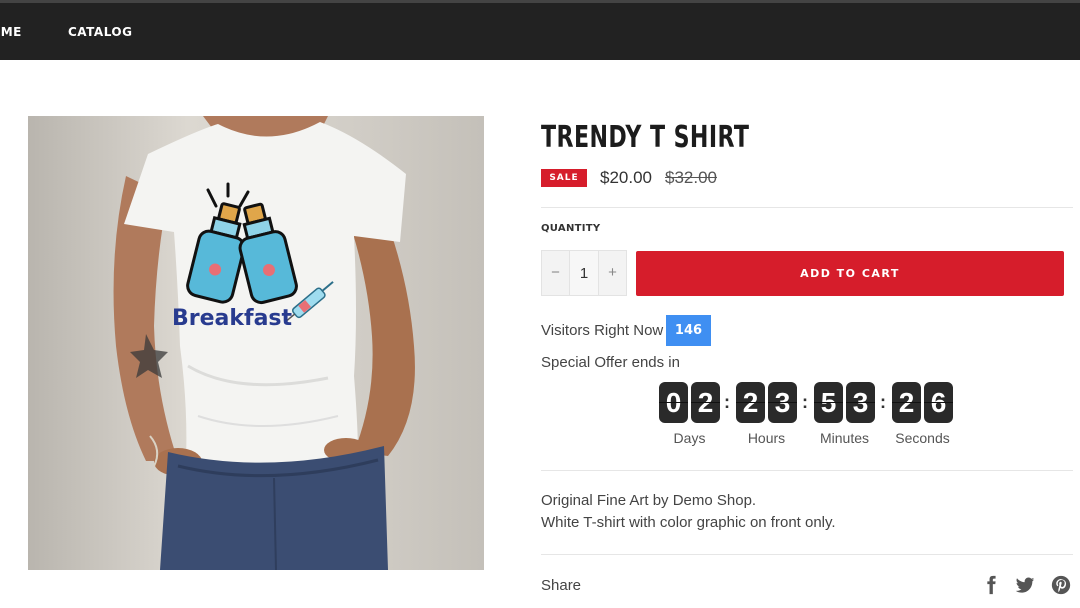 Image resolution: width=1080 pixels, height=608 pixels. I want to click on quantity-input, so click(584, 273).